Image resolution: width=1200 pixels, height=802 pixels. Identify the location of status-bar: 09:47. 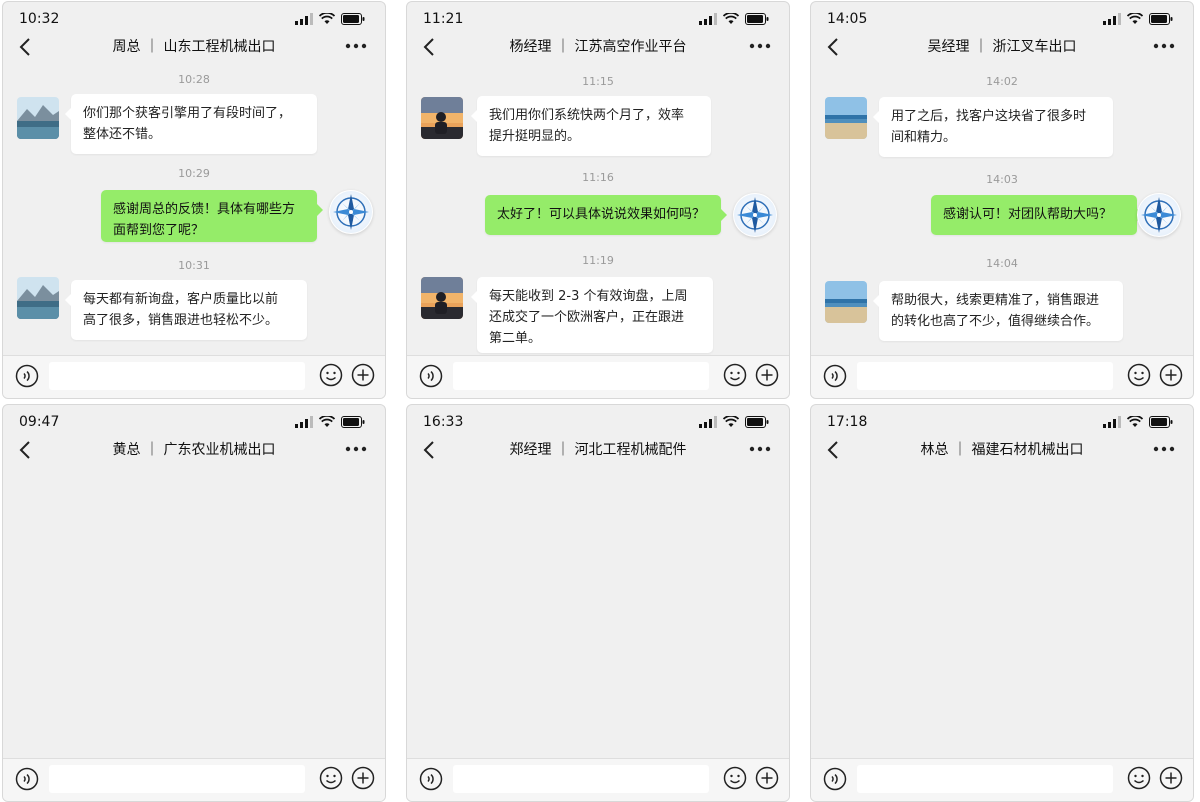
(194, 422).